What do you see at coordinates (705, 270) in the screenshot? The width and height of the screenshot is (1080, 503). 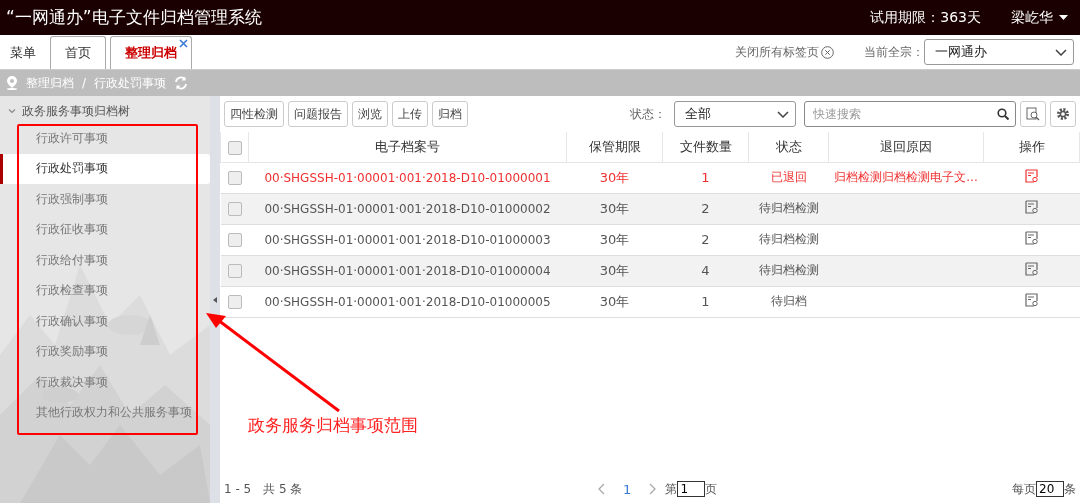 I see `table-cell: 4` at bounding box center [705, 270].